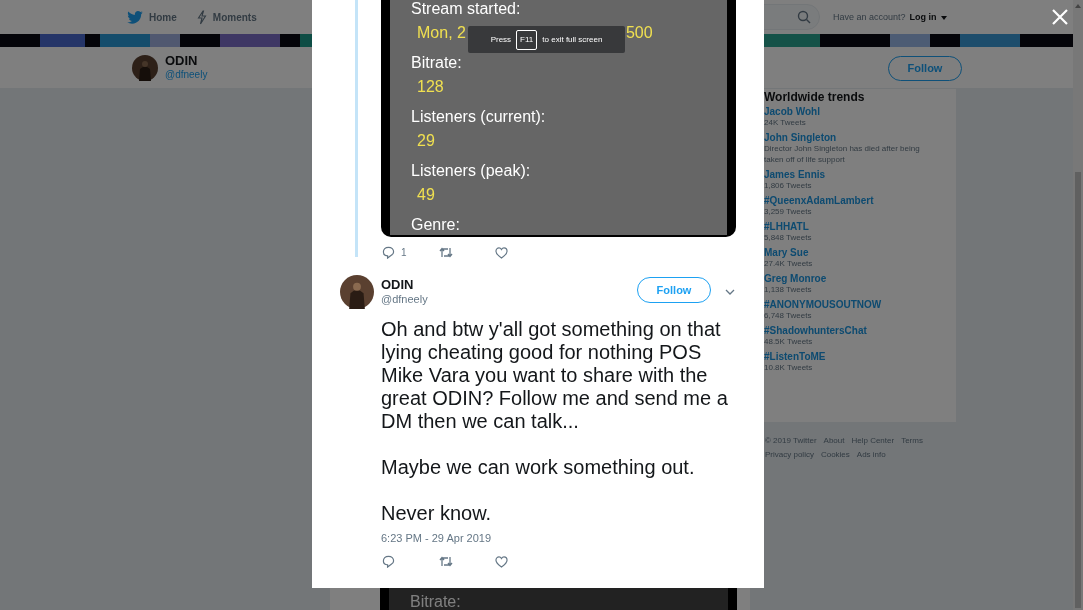  Describe the element at coordinates (441, 33) in the screenshot. I see `image-value: Mon, 2` at that location.